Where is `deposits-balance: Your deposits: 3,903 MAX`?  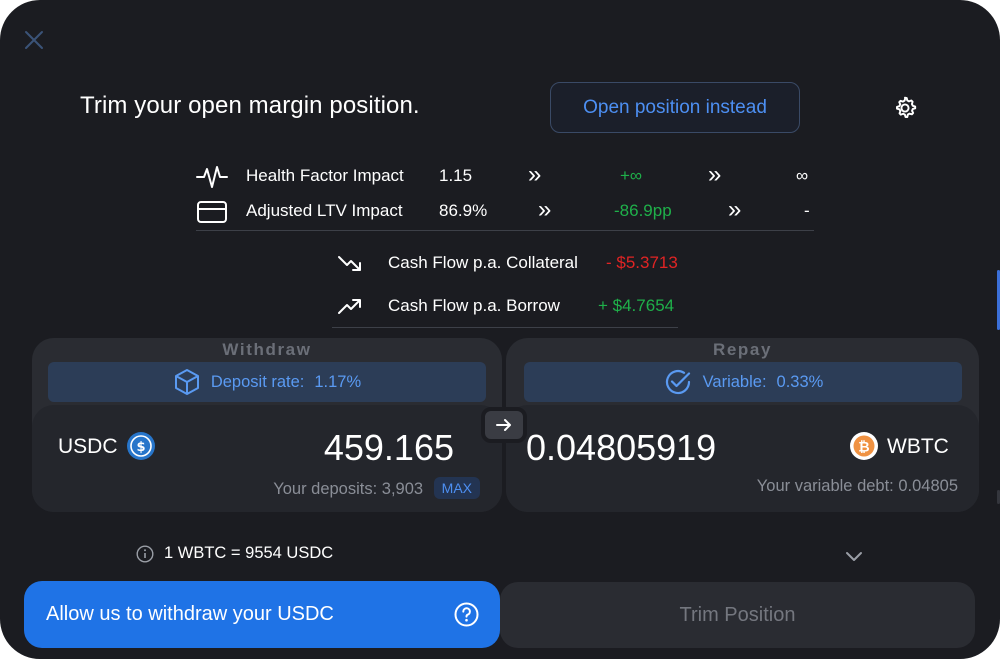 deposits-balance: Your deposits: 3,903 MAX is located at coordinates (376, 488).